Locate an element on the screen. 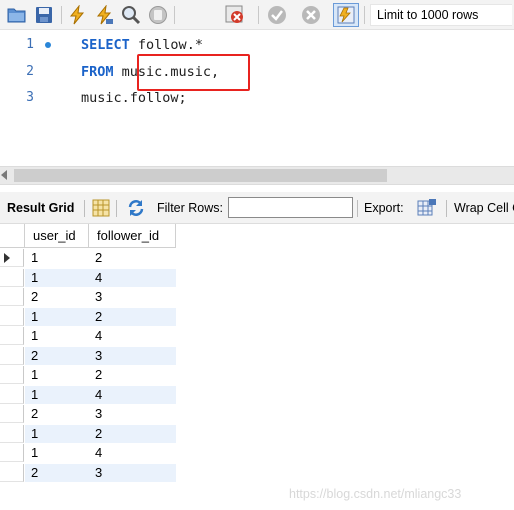  grid-view-icon is located at coordinates (101, 208).